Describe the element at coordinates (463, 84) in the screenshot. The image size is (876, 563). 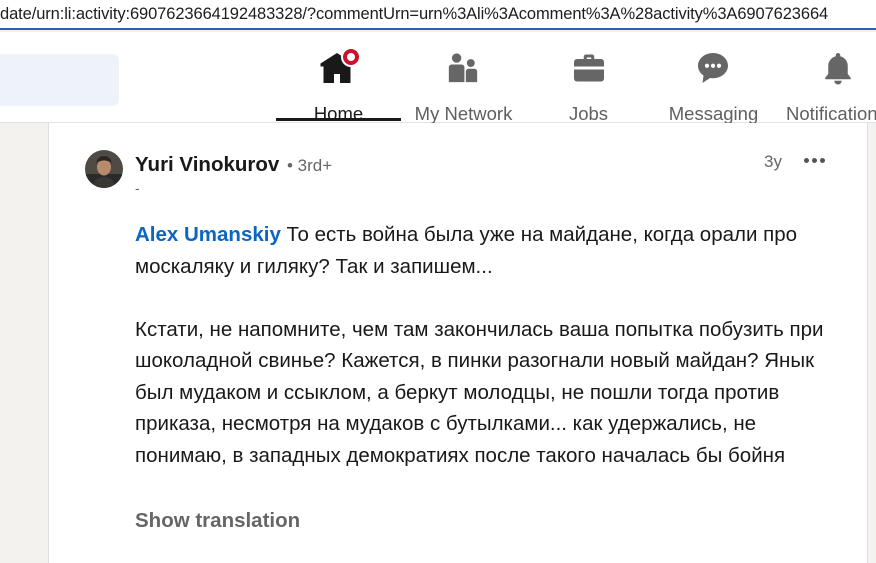
I see `nav-my-network: My Network` at that location.